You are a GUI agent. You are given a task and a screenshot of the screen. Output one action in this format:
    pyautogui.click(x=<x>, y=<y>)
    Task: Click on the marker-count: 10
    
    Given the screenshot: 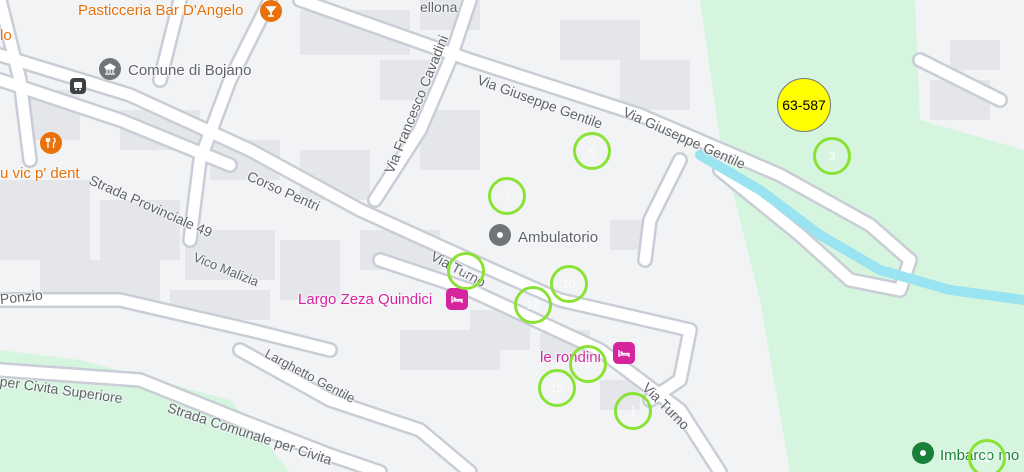 What is the action you would take?
    pyautogui.click(x=569, y=284)
    